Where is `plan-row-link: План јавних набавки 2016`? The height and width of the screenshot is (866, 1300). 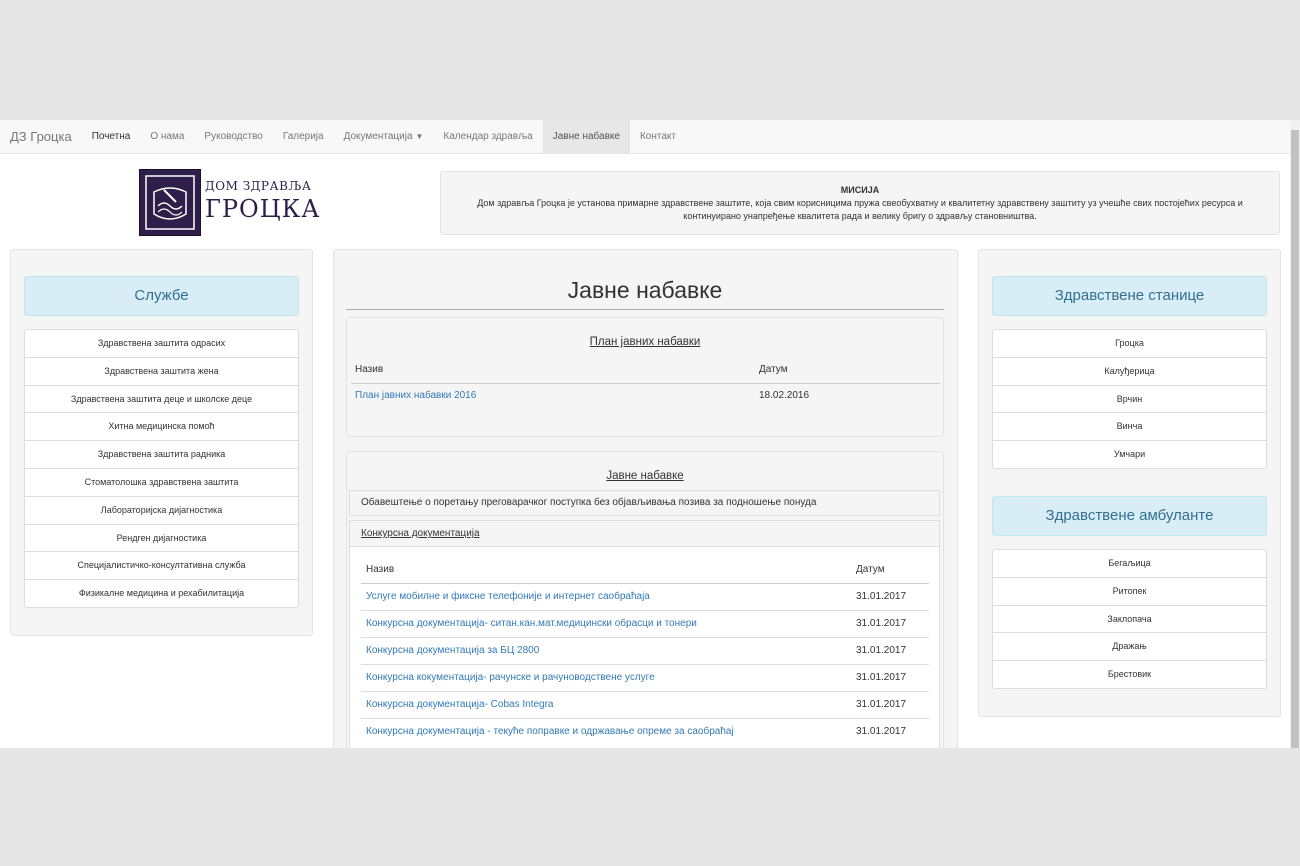
plan-row-link: План јавних набавки 2016 is located at coordinates (415, 395).